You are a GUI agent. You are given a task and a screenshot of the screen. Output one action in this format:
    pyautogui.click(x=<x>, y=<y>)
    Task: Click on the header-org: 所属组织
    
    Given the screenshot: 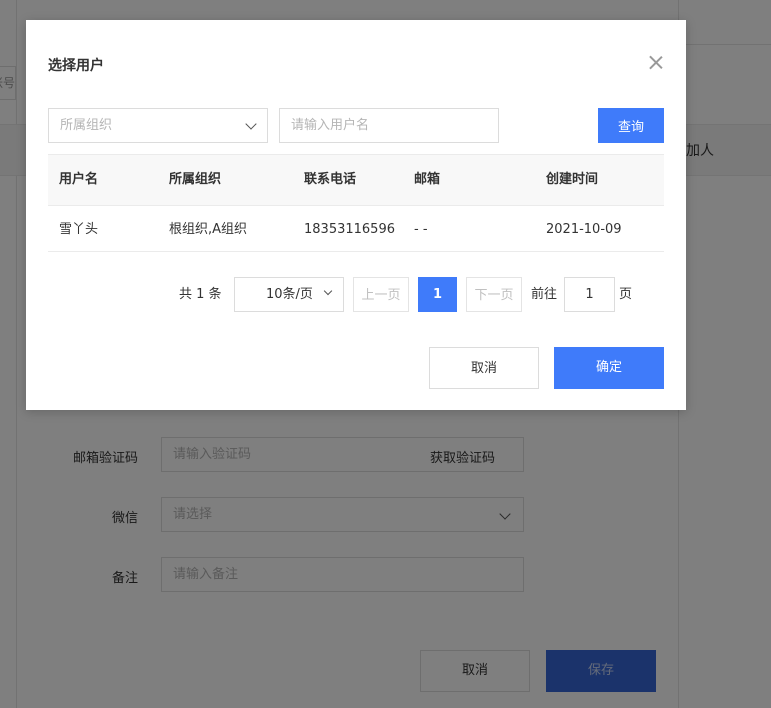 What is the action you would take?
    pyautogui.click(x=195, y=179)
    